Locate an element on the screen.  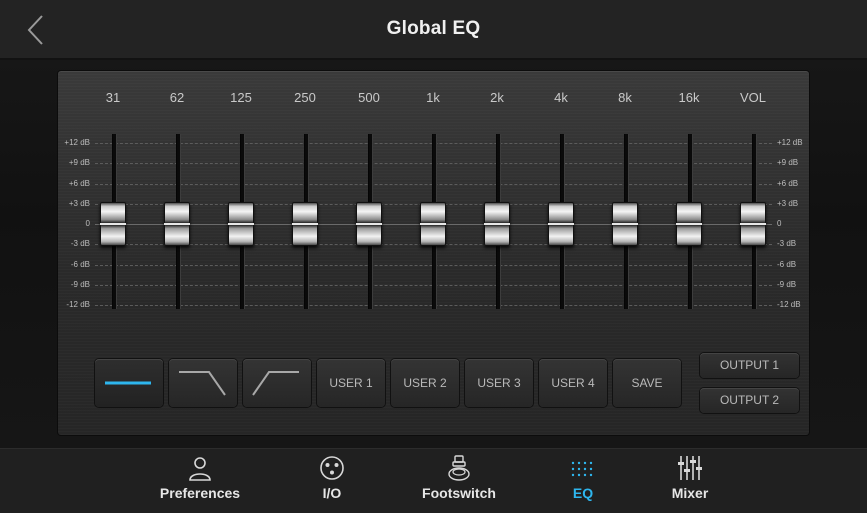
preset-user1-button: USER 1 is located at coordinates (351, 383).